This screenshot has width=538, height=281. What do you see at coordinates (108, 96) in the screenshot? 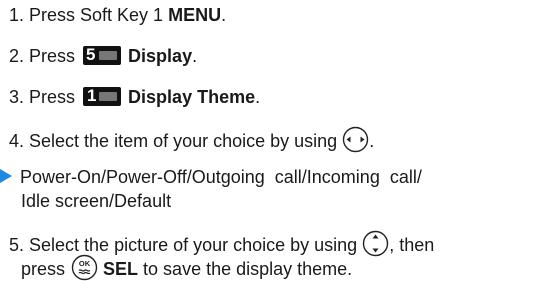
I see `key-1-subicon` at bounding box center [108, 96].